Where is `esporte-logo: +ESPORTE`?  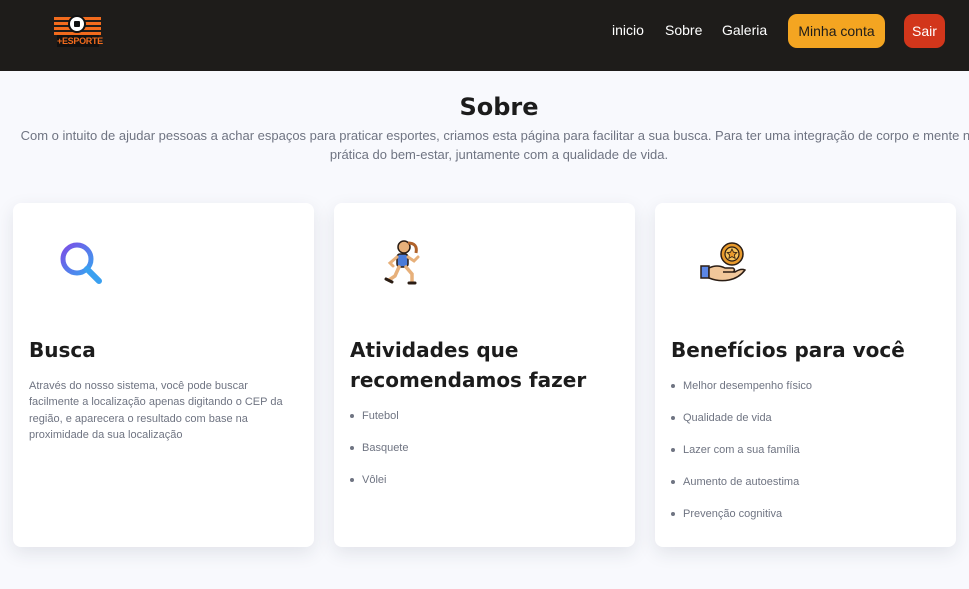 esporte-logo: +ESPORTE is located at coordinates (78, 31).